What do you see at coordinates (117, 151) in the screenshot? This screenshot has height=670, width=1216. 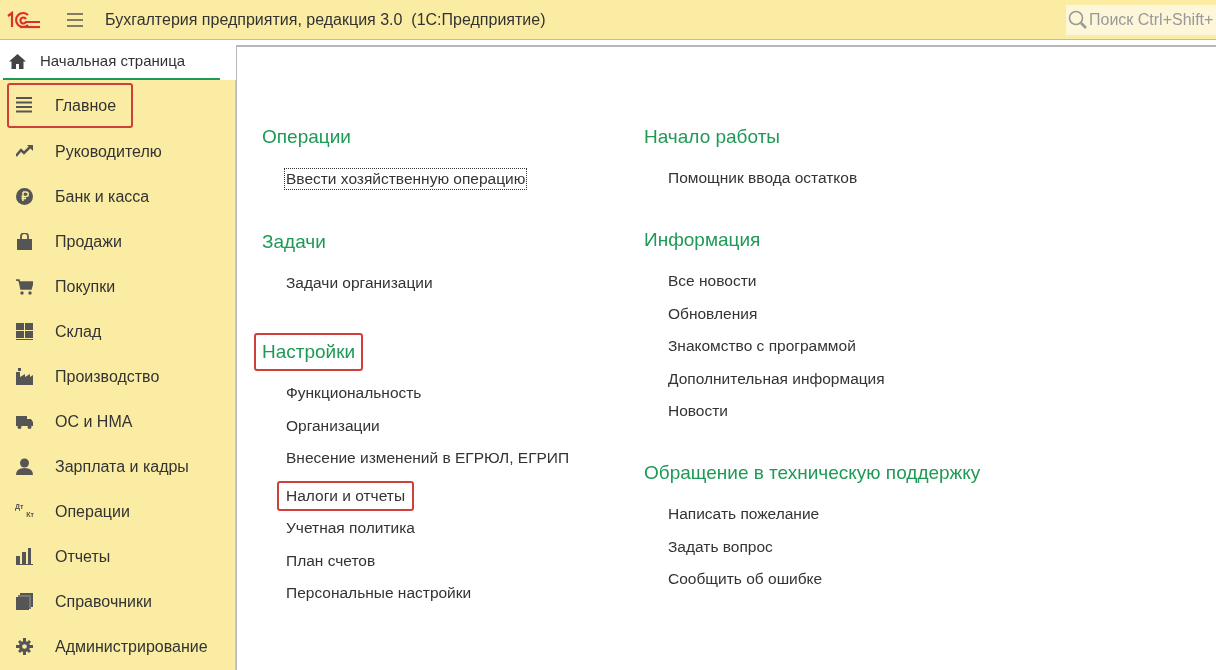 I see `sidebar-item: Руководителю` at bounding box center [117, 151].